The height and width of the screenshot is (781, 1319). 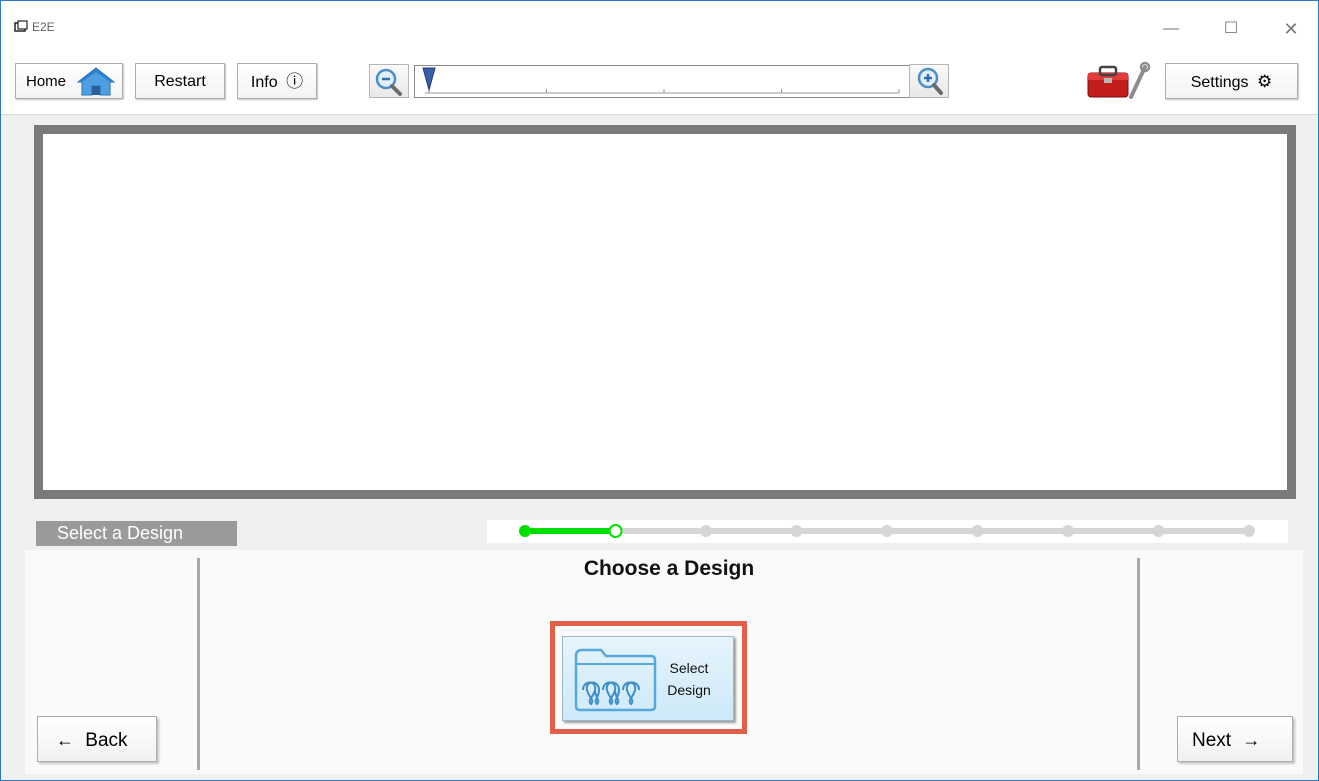 What do you see at coordinates (43, 27) in the screenshot?
I see `window-title: E2E` at bounding box center [43, 27].